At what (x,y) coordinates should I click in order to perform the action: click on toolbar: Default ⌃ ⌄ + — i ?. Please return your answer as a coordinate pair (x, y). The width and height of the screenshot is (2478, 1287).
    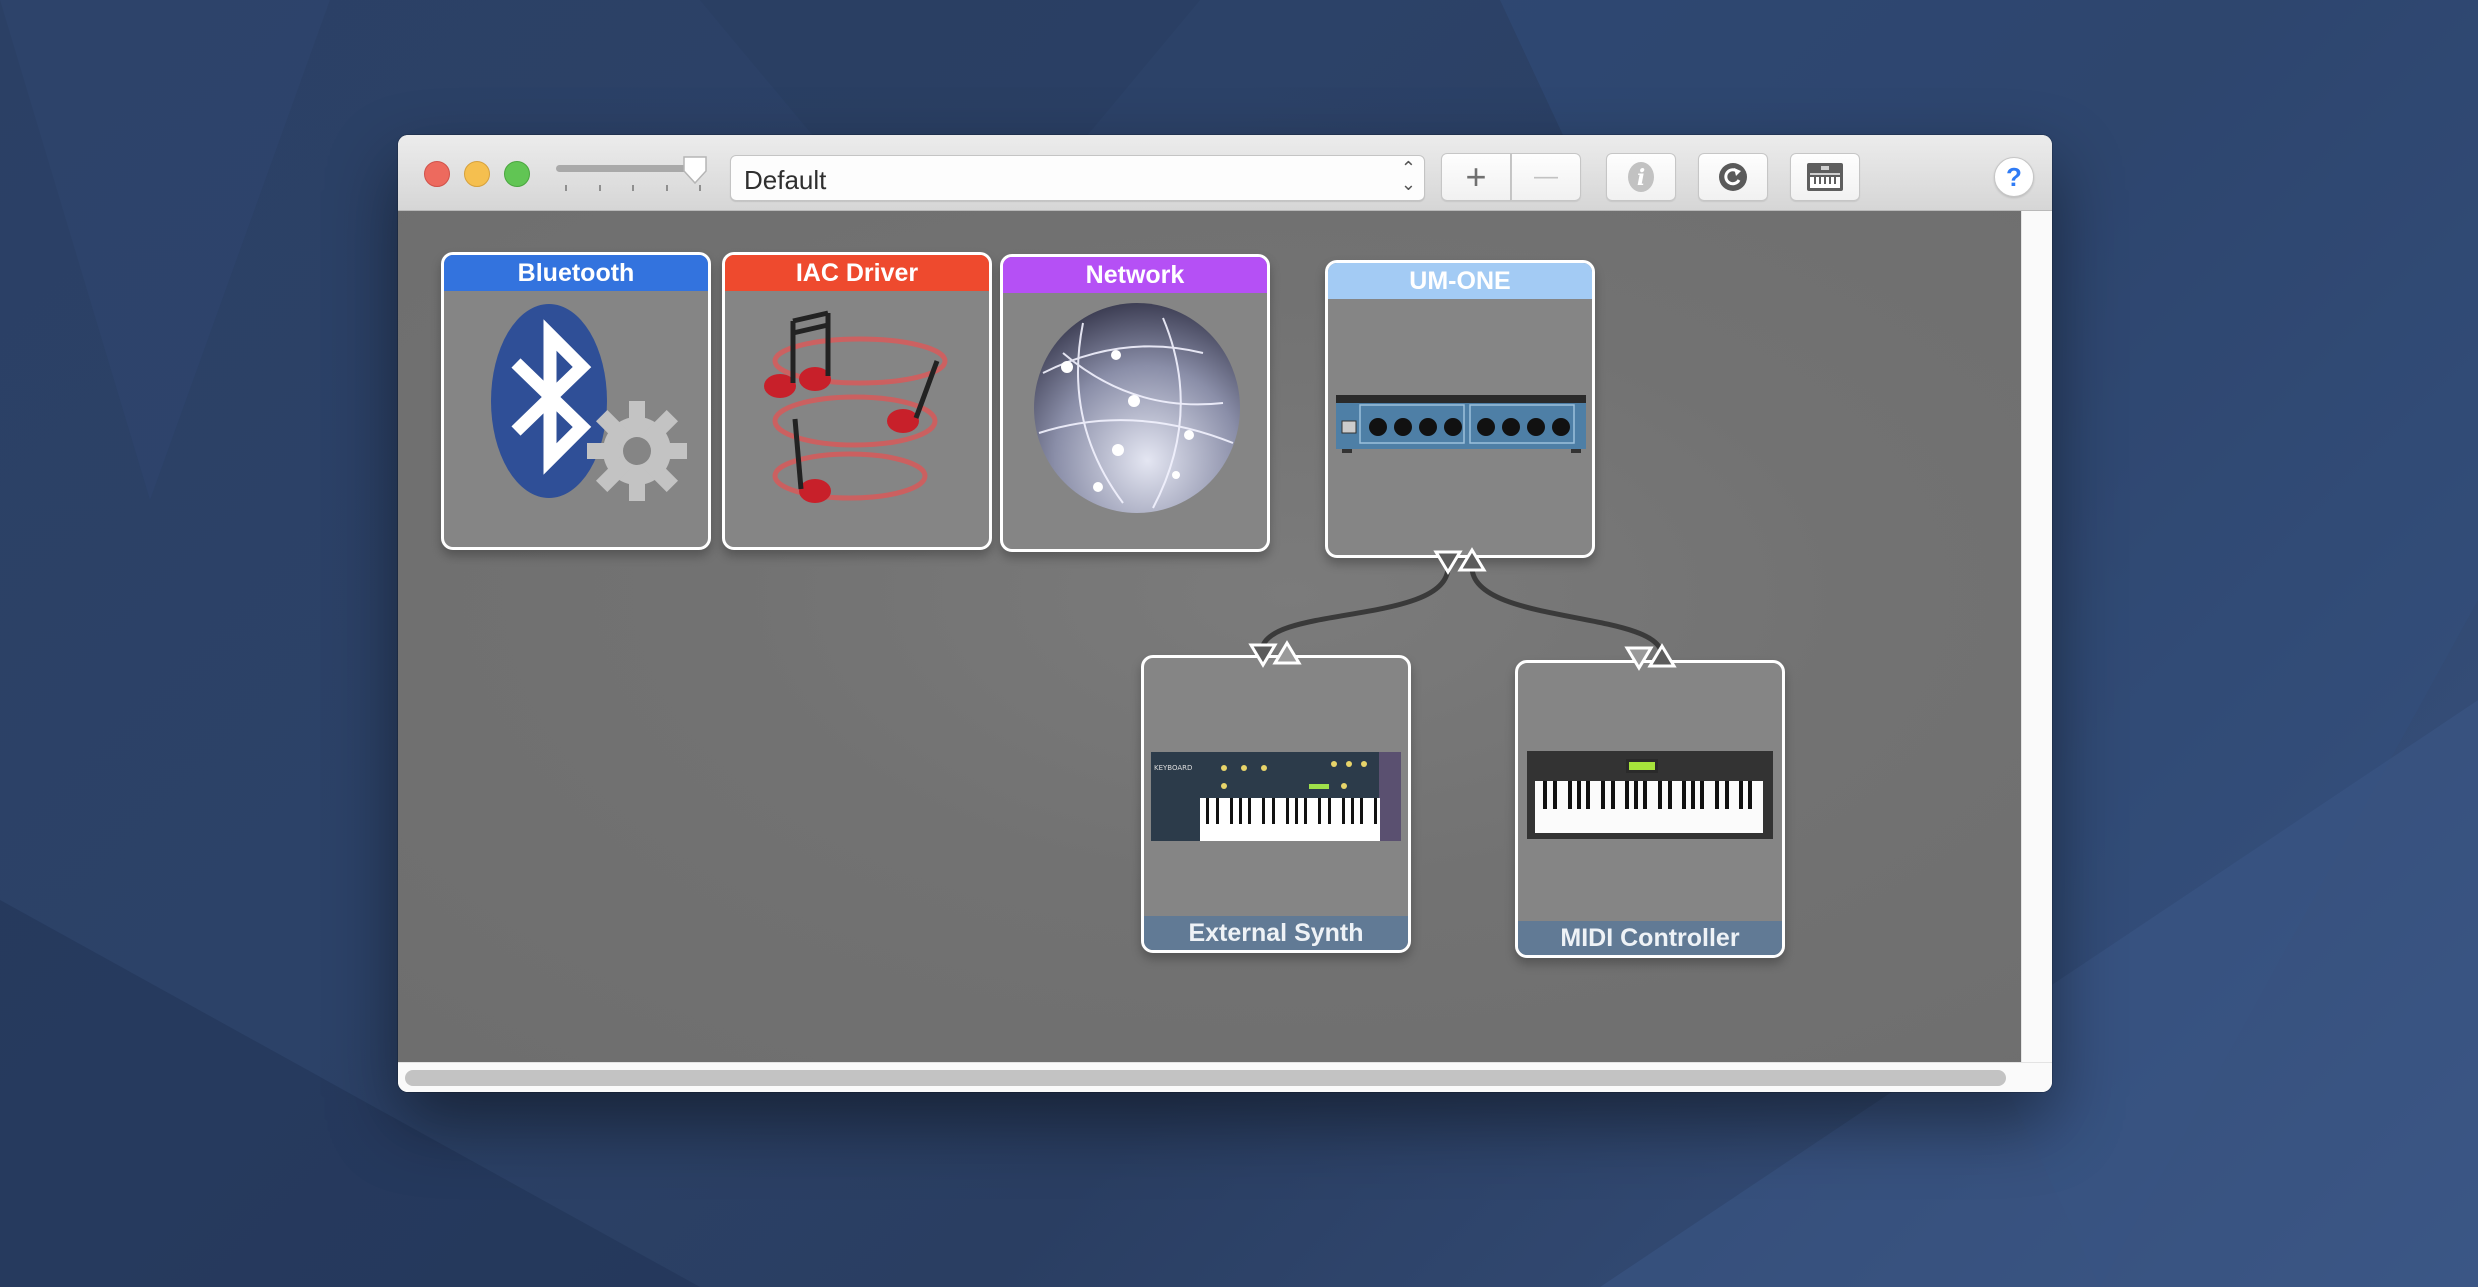
    Looking at the image, I should click on (1225, 173).